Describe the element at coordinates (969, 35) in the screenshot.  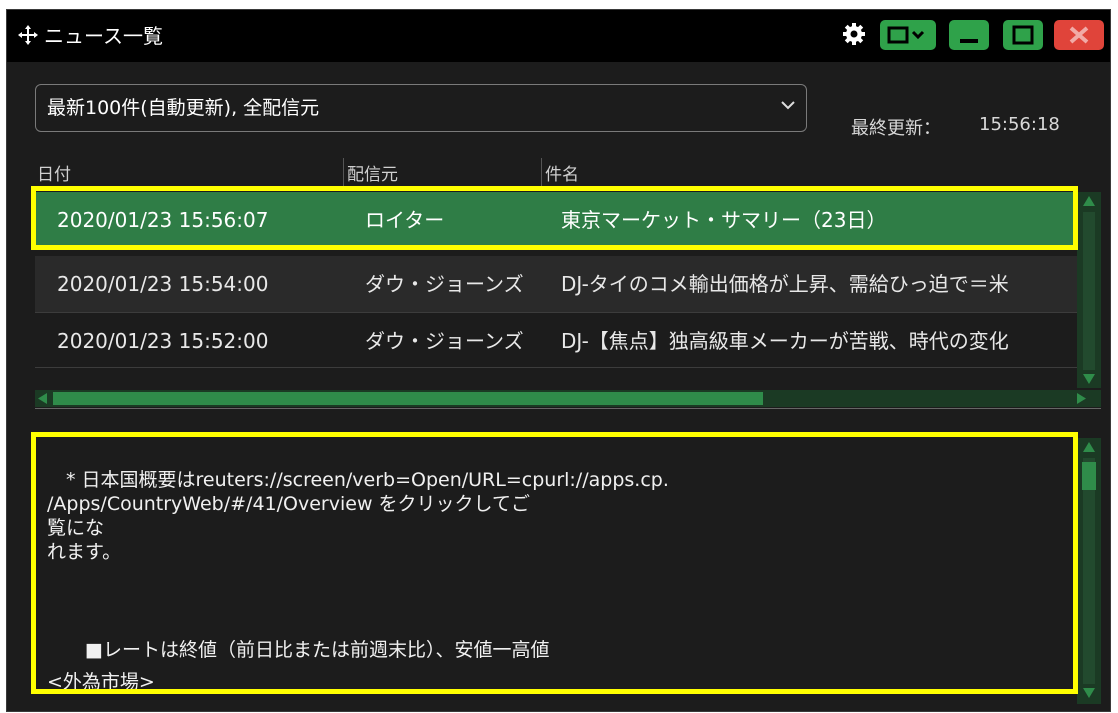
I see `minimize-button` at that location.